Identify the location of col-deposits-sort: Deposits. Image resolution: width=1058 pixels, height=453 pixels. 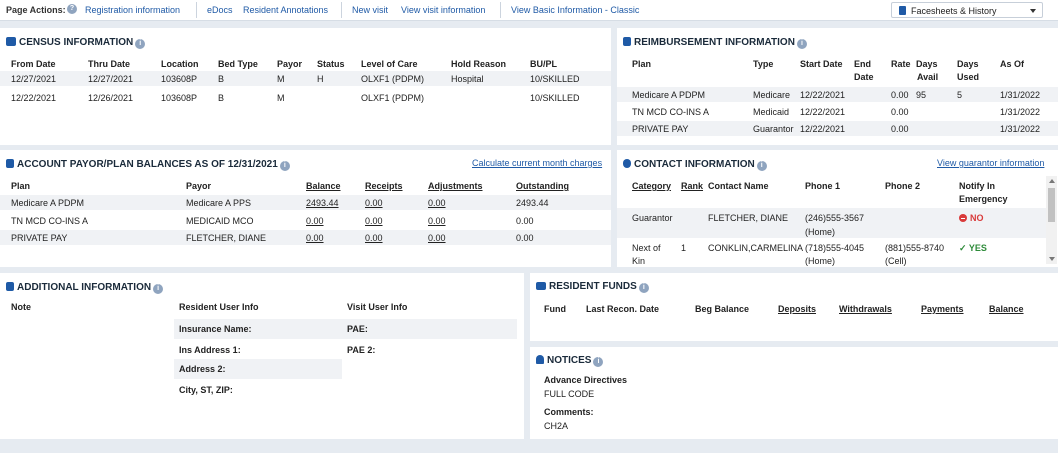
(797, 309).